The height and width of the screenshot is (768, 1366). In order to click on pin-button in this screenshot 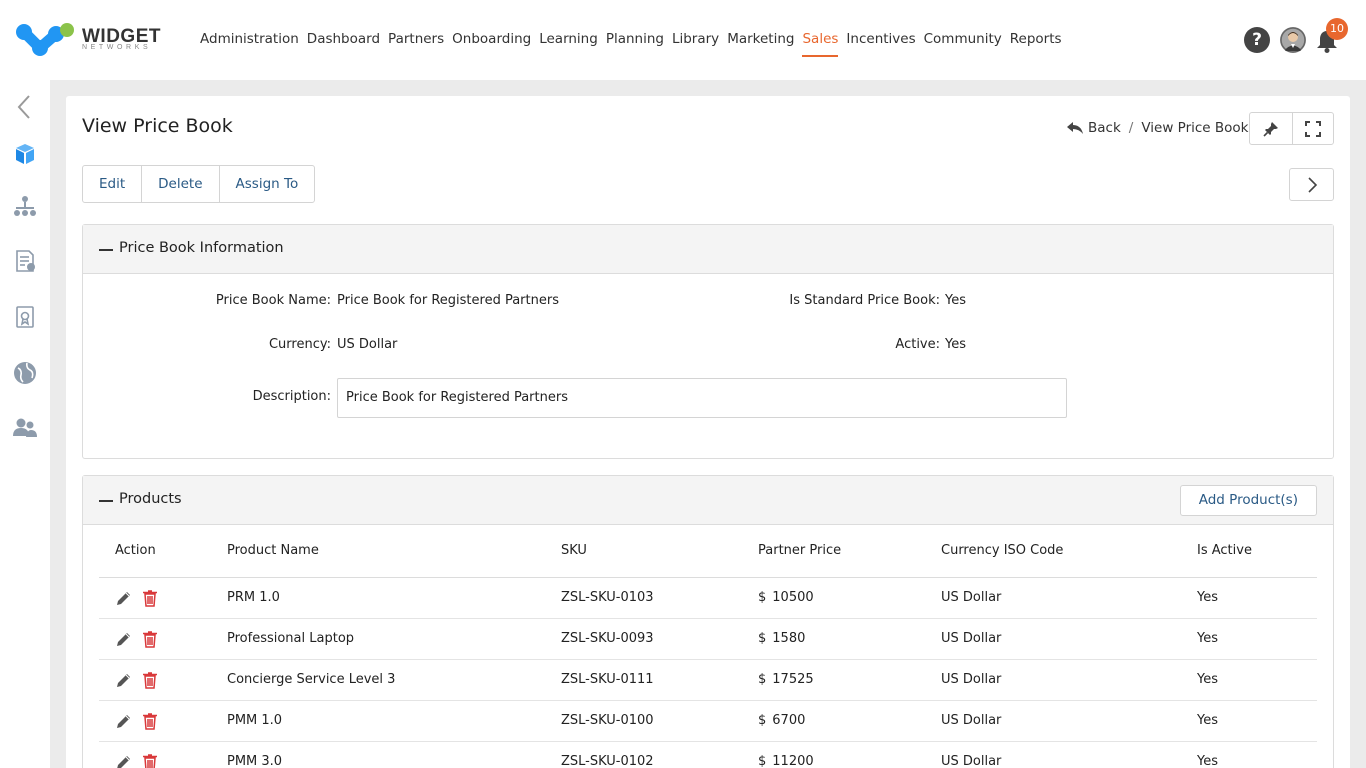, I will do `click(1271, 128)`.